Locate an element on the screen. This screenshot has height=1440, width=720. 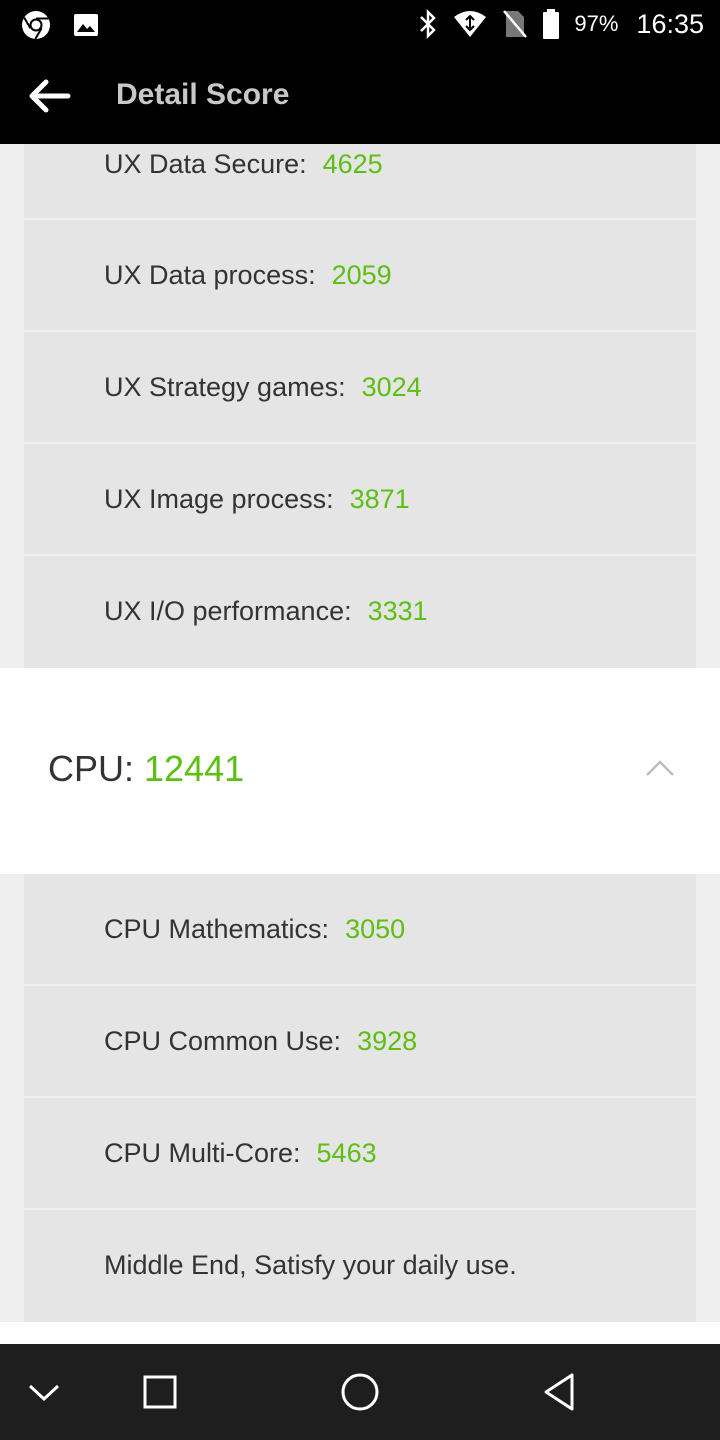
cpu-section-title: CPU: 12441 is located at coordinates (146, 769).